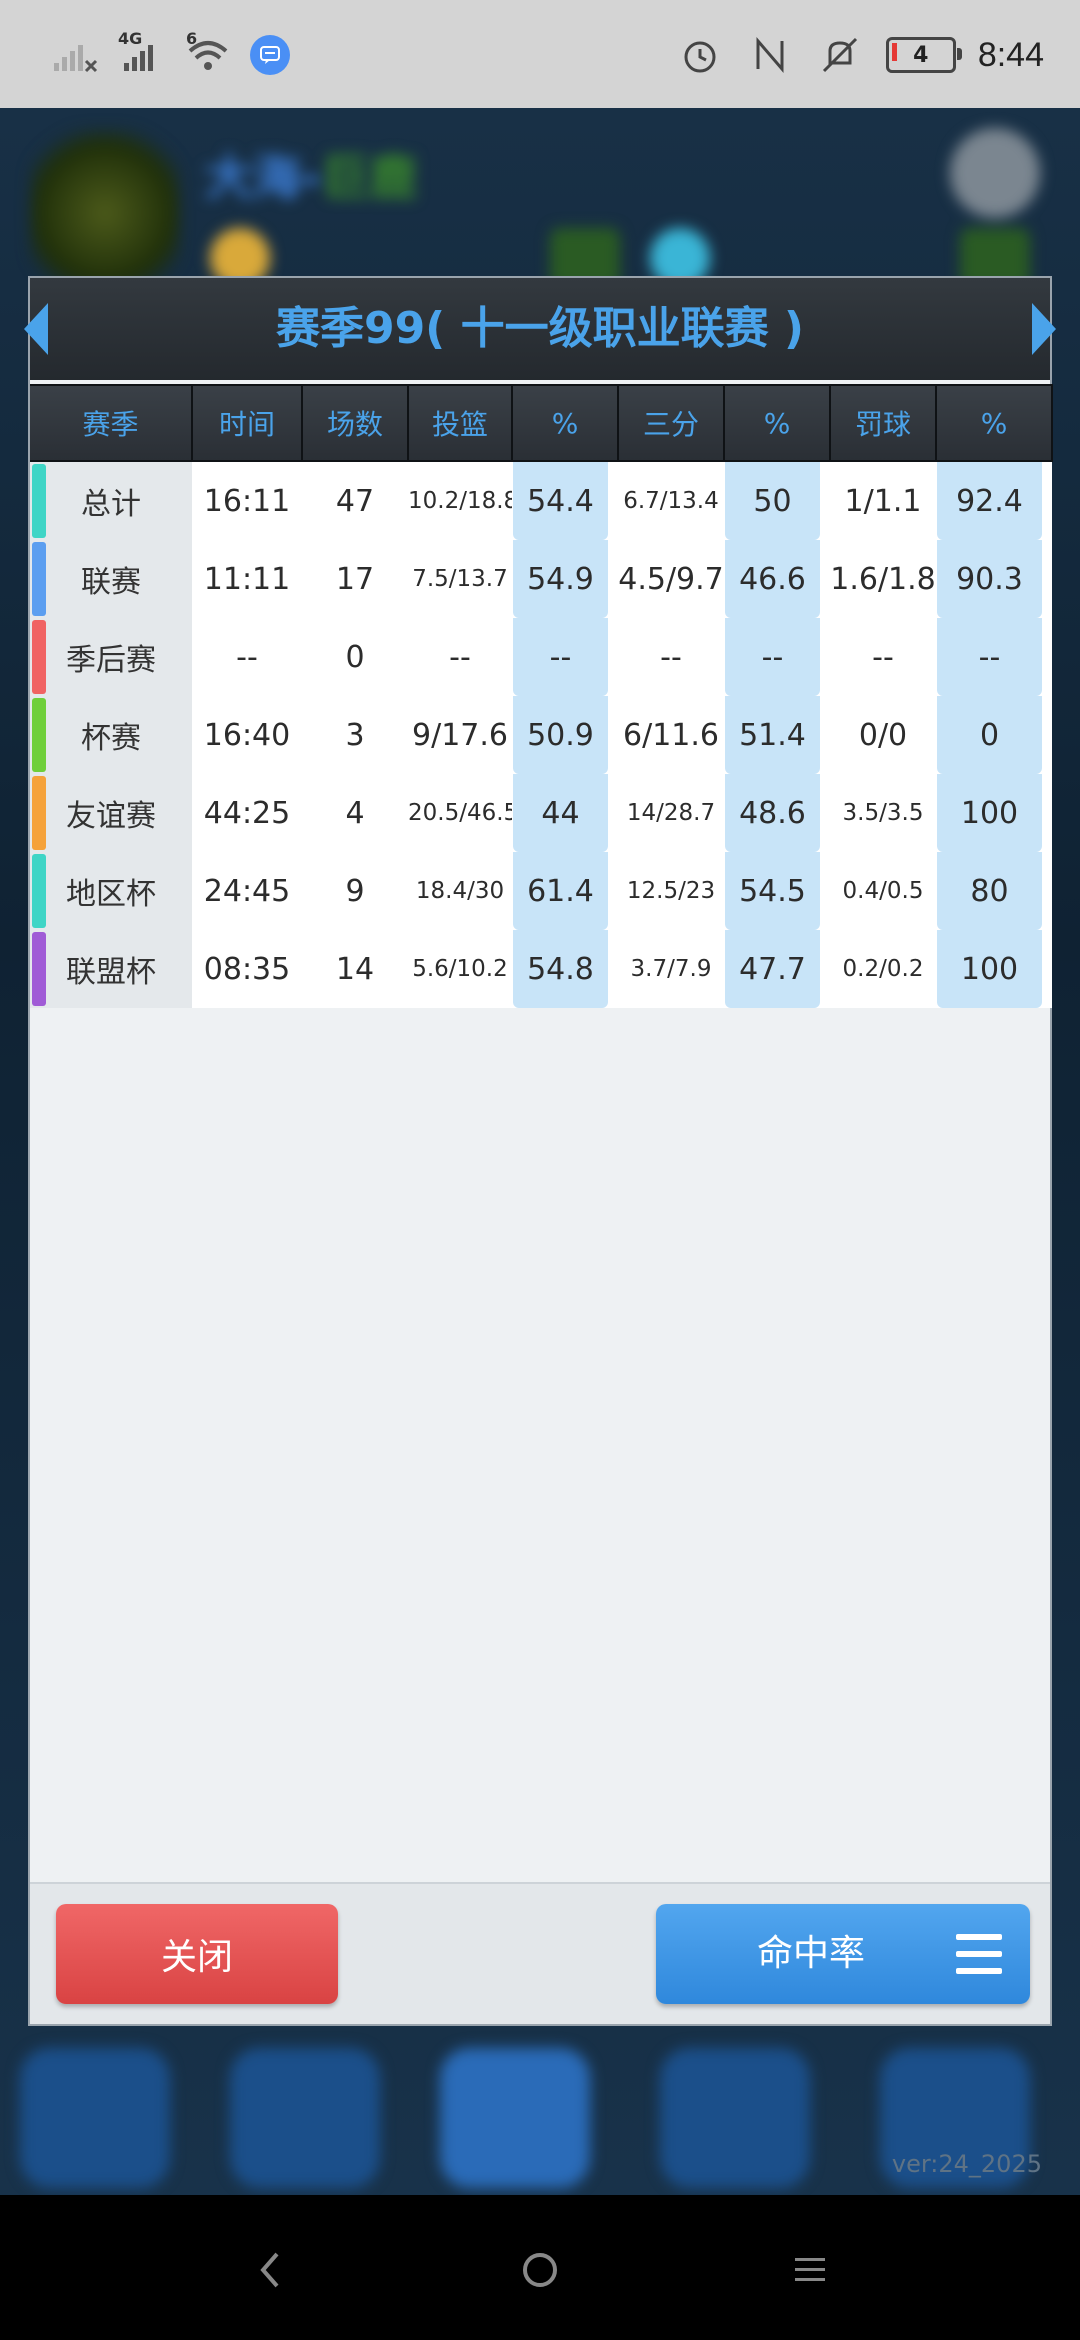 This screenshot has width=1080, height=2340. Describe the element at coordinates (777, 891) in the screenshot. I see `three-pct-cell: 54.5` at that location.